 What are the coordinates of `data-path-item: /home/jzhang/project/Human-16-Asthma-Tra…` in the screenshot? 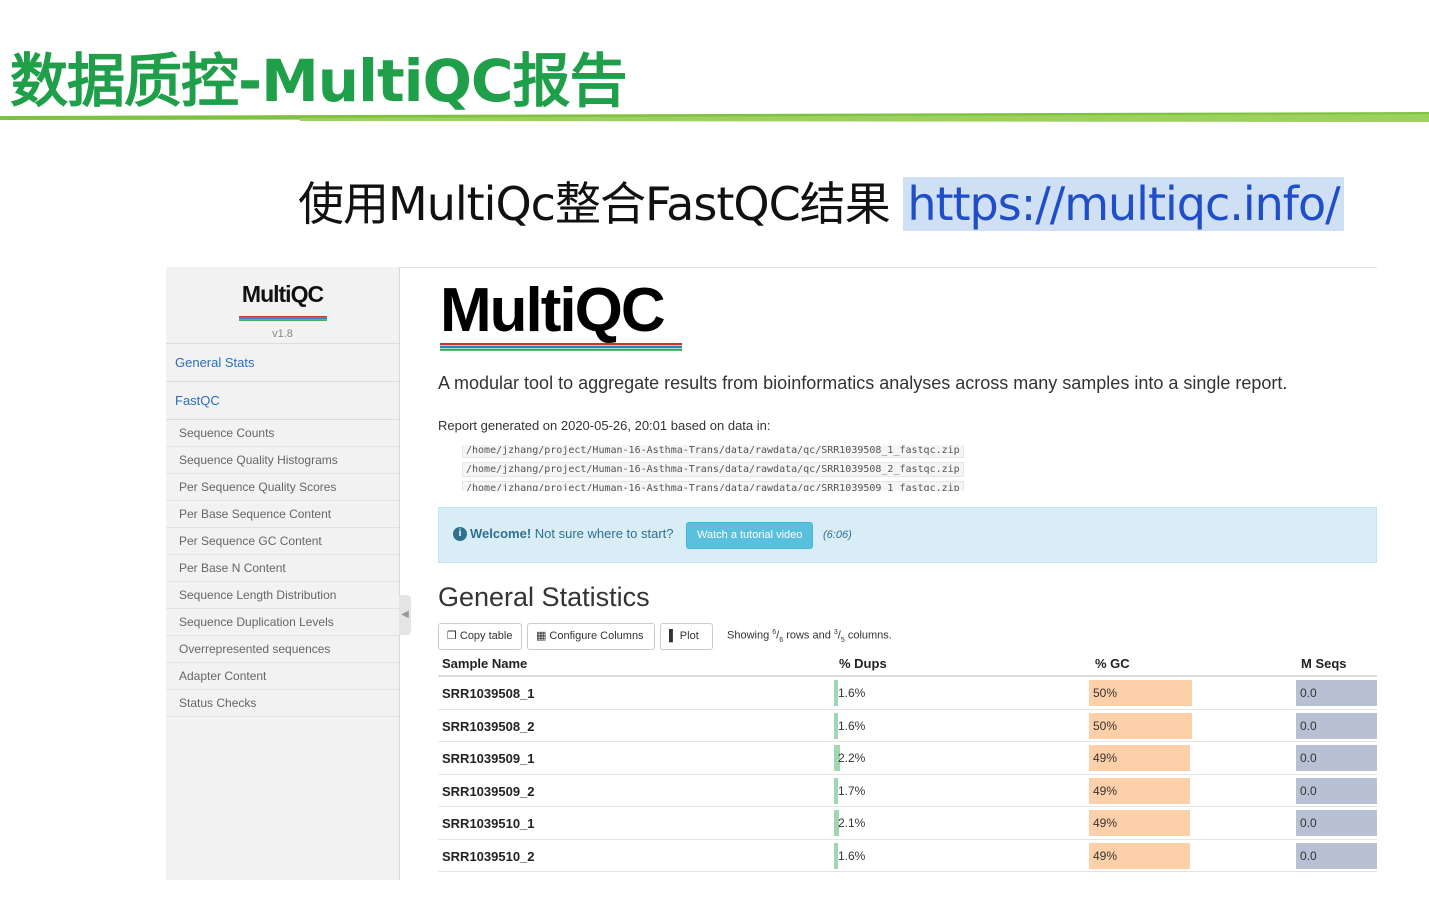 It's located at (713, 486).